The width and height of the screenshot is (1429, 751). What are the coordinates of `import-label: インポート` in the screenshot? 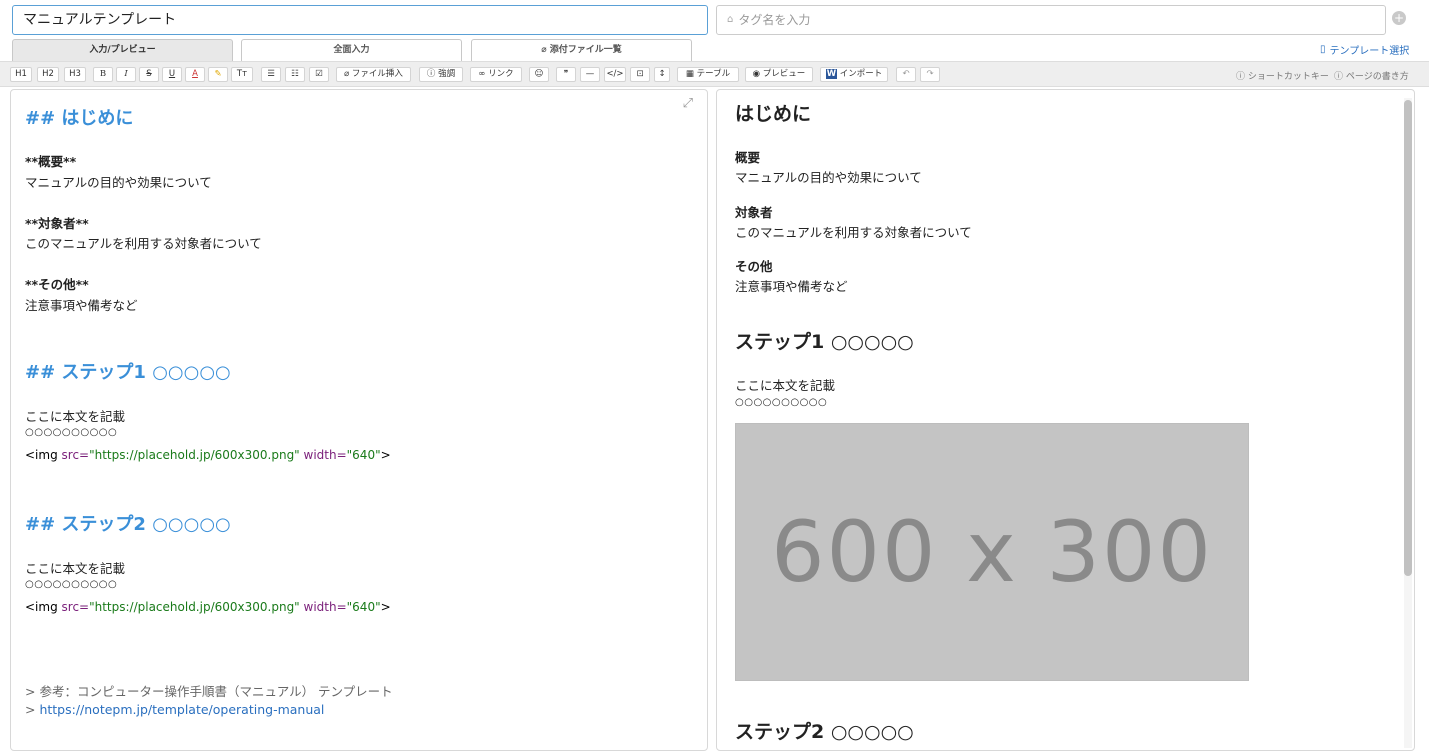 It's located at (861, 74).